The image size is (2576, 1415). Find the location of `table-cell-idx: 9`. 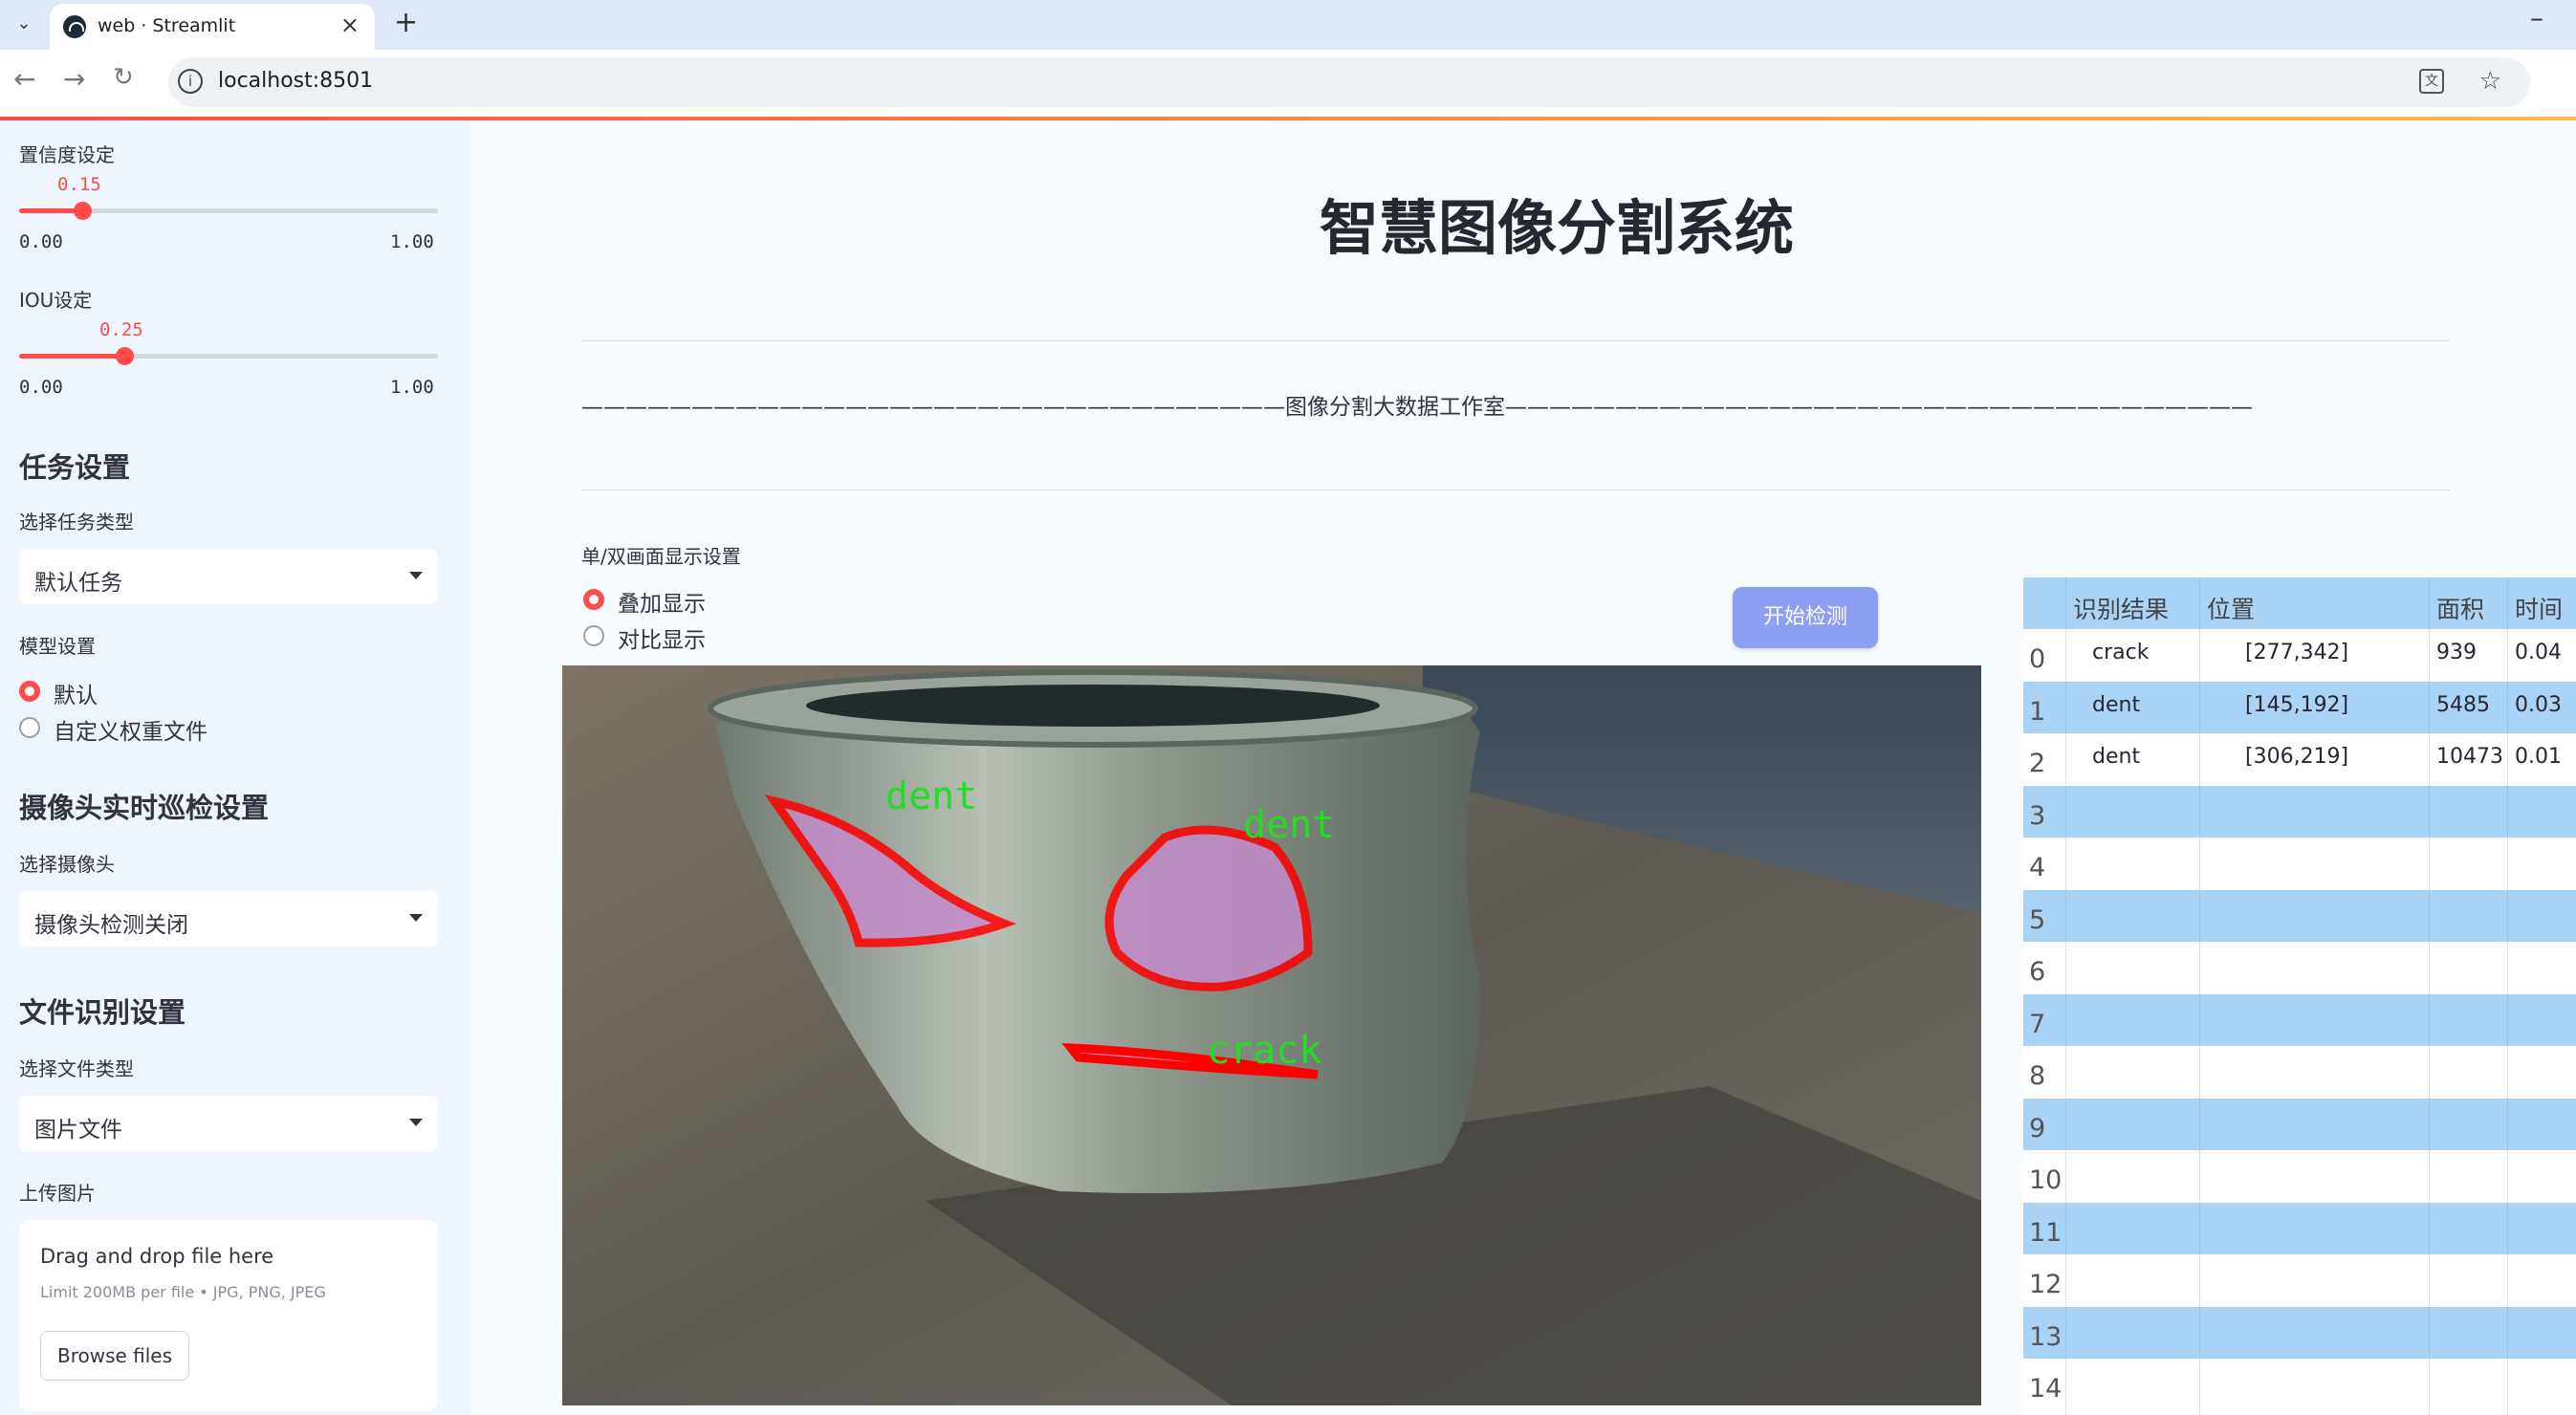

table-cell-idx: 9 is located at coordinates (2037, 1128).